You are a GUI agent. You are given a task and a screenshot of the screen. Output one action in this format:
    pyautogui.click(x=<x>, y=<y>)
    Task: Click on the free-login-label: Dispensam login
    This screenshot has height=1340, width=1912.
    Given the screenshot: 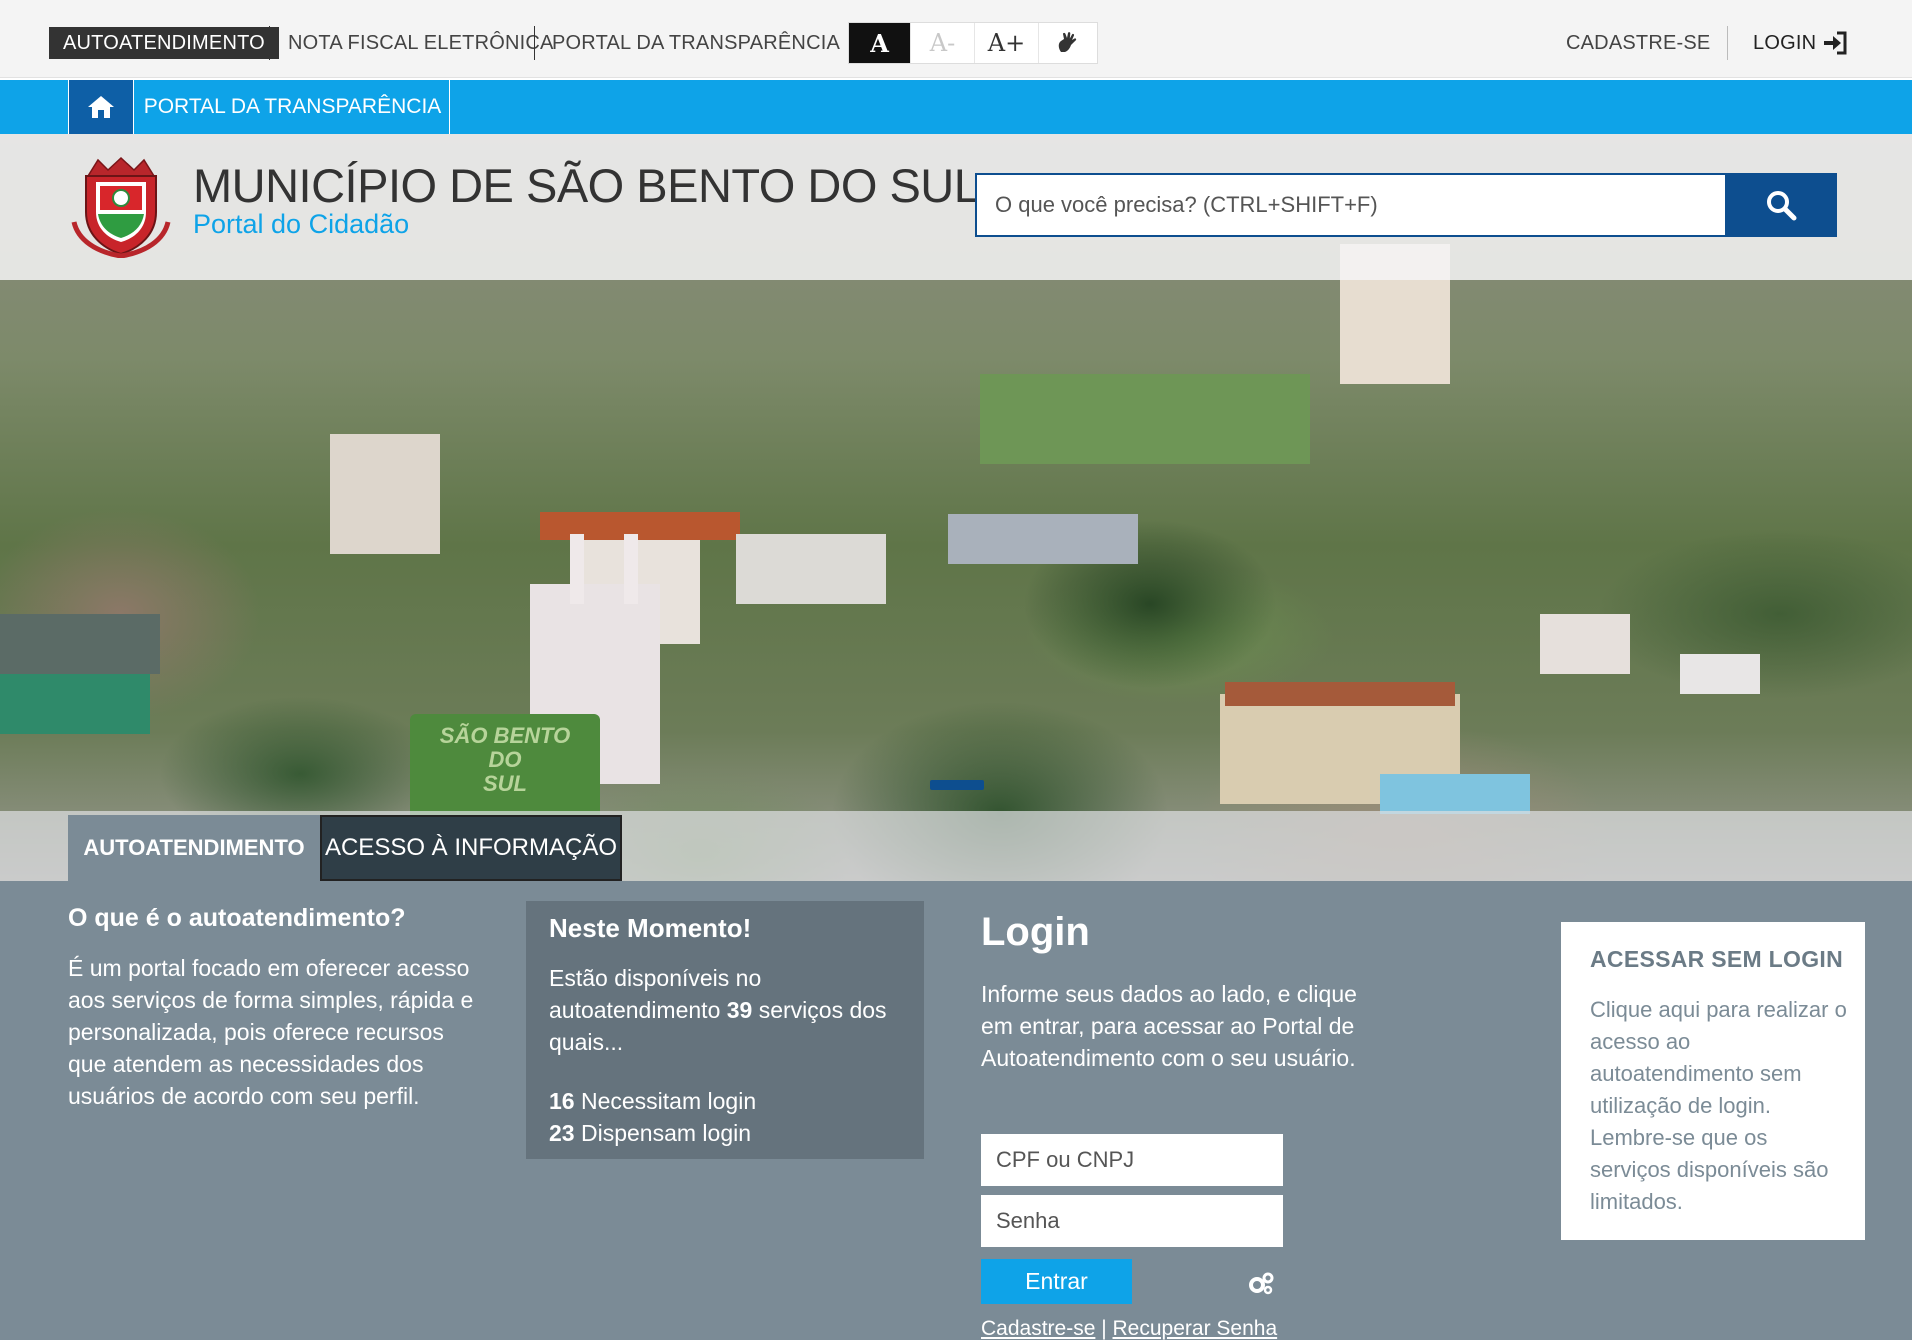 What is the action you would take?
    pyautogui.click(x=663, y=1133)
    